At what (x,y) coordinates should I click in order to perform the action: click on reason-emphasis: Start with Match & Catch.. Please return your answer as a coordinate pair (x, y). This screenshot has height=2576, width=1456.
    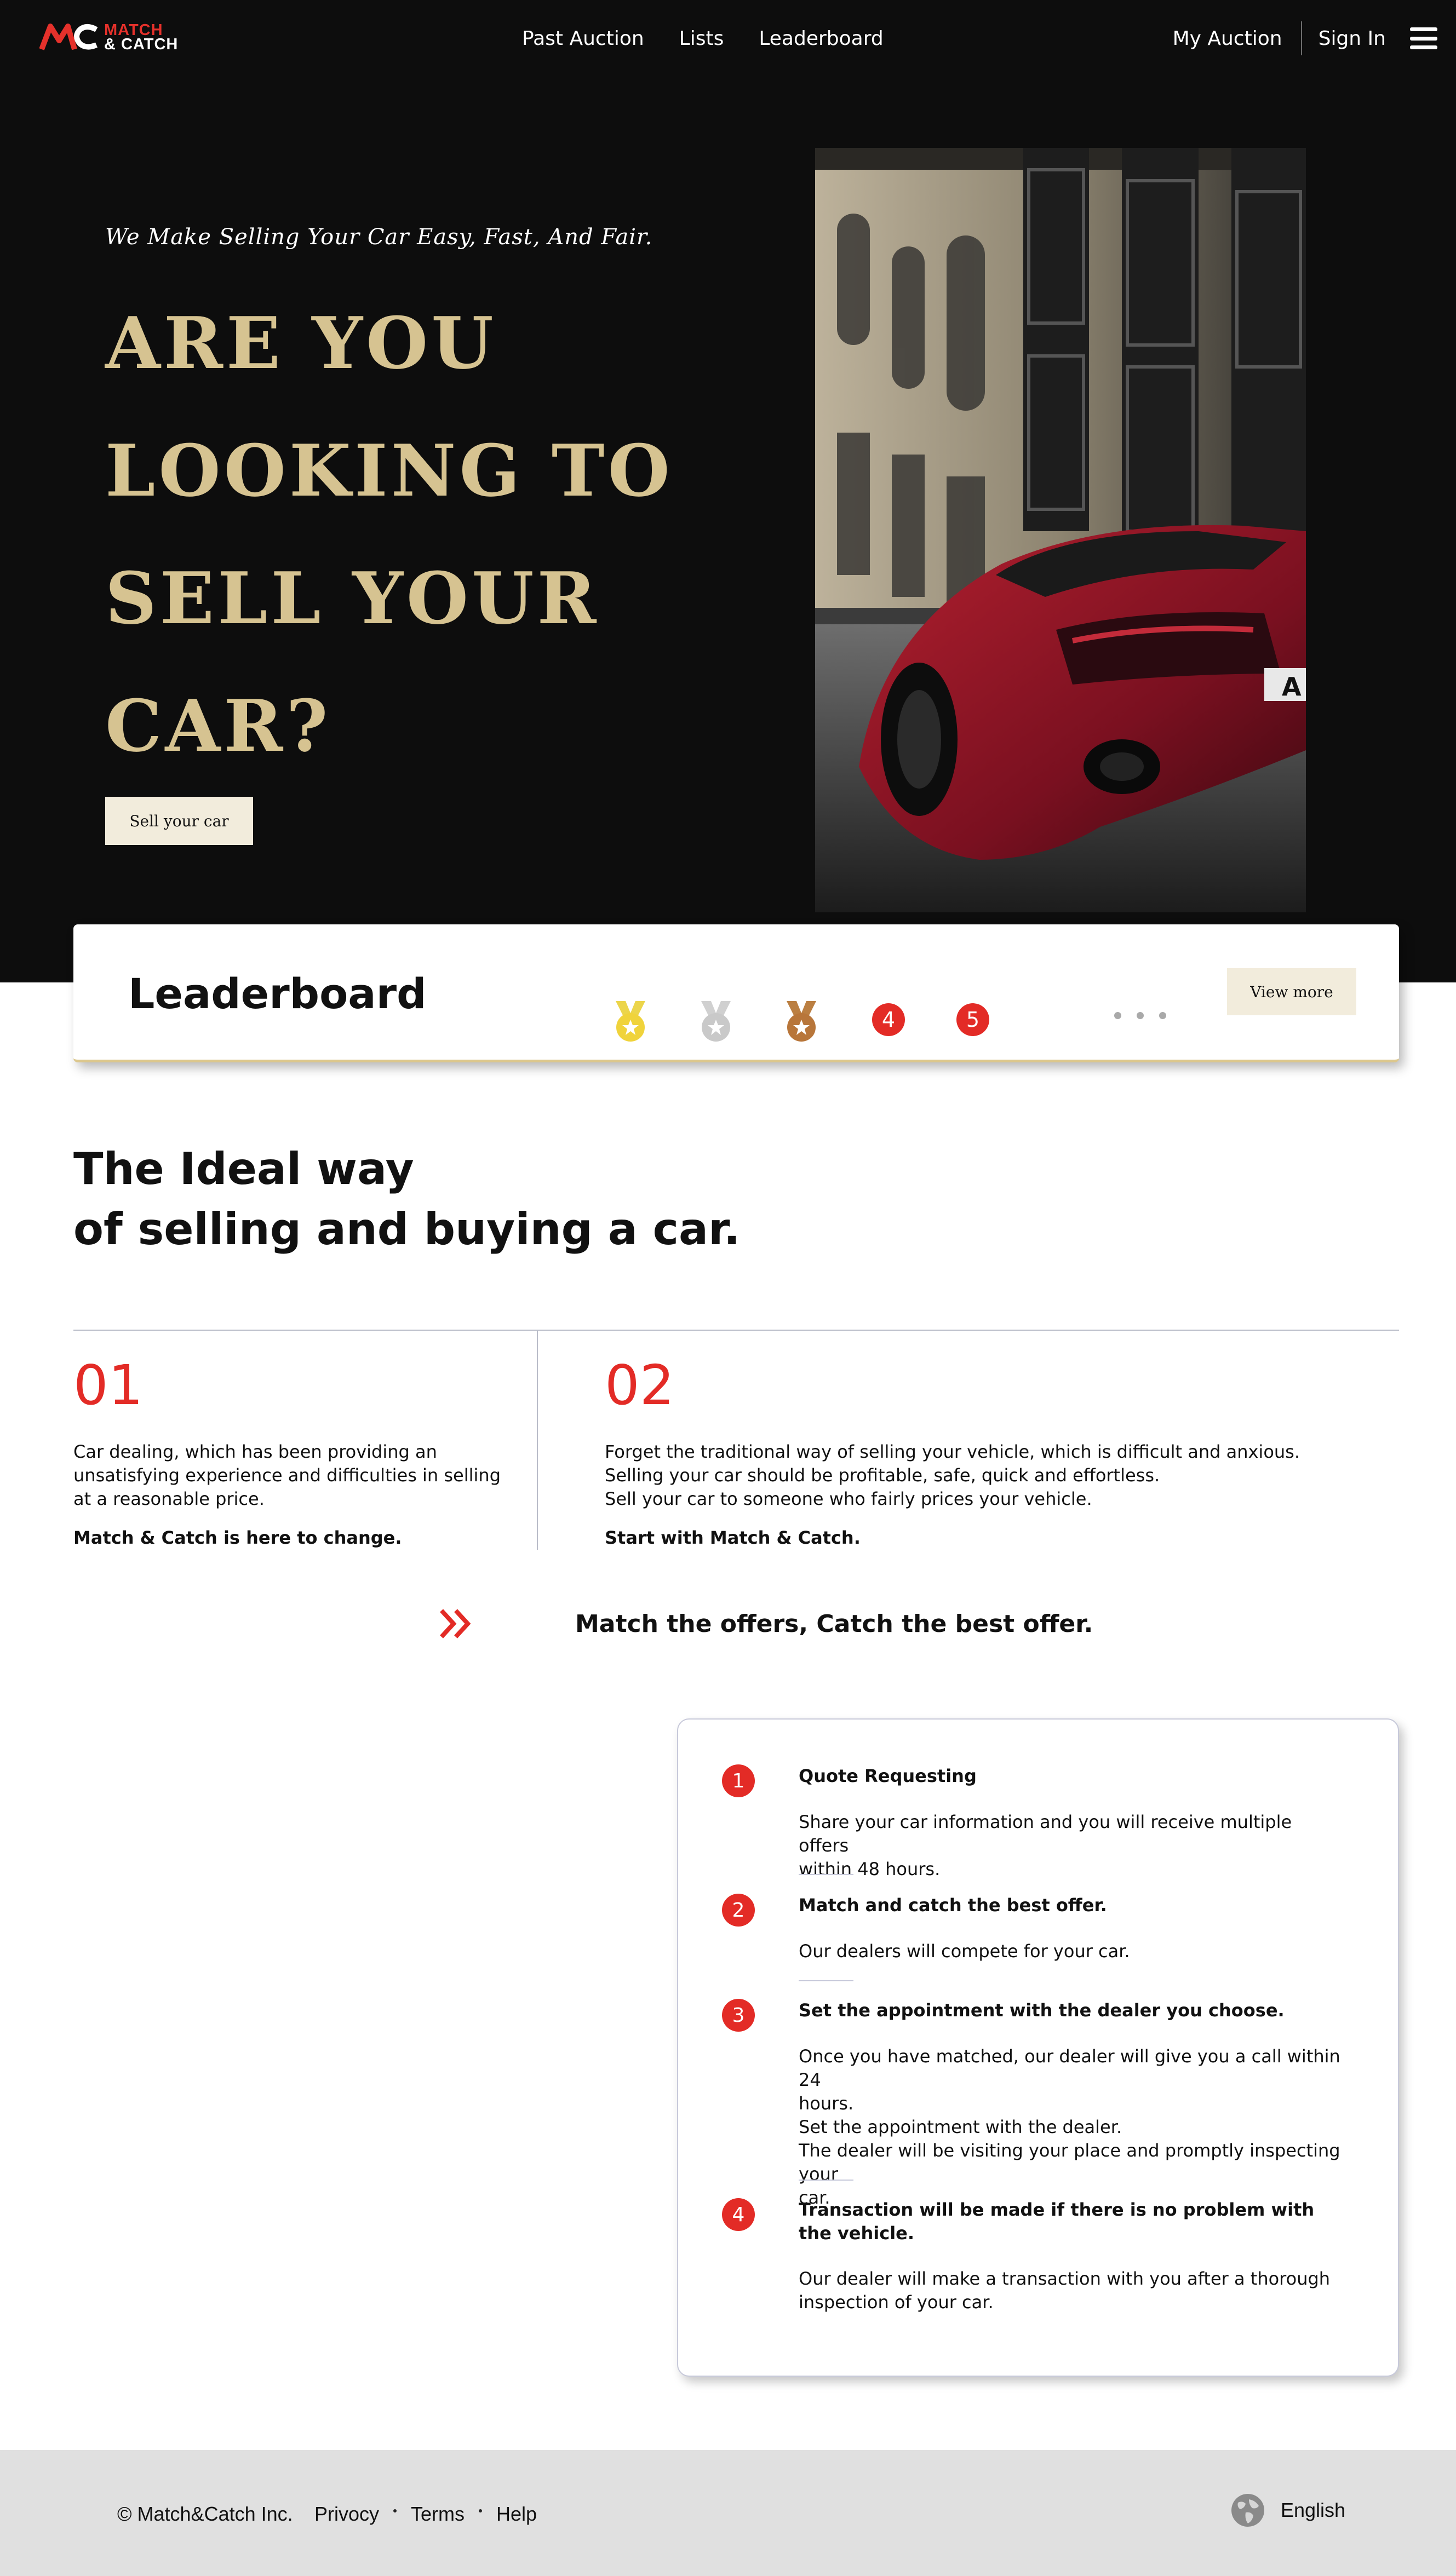
    Looking at the image, I should click on (733, 1537).